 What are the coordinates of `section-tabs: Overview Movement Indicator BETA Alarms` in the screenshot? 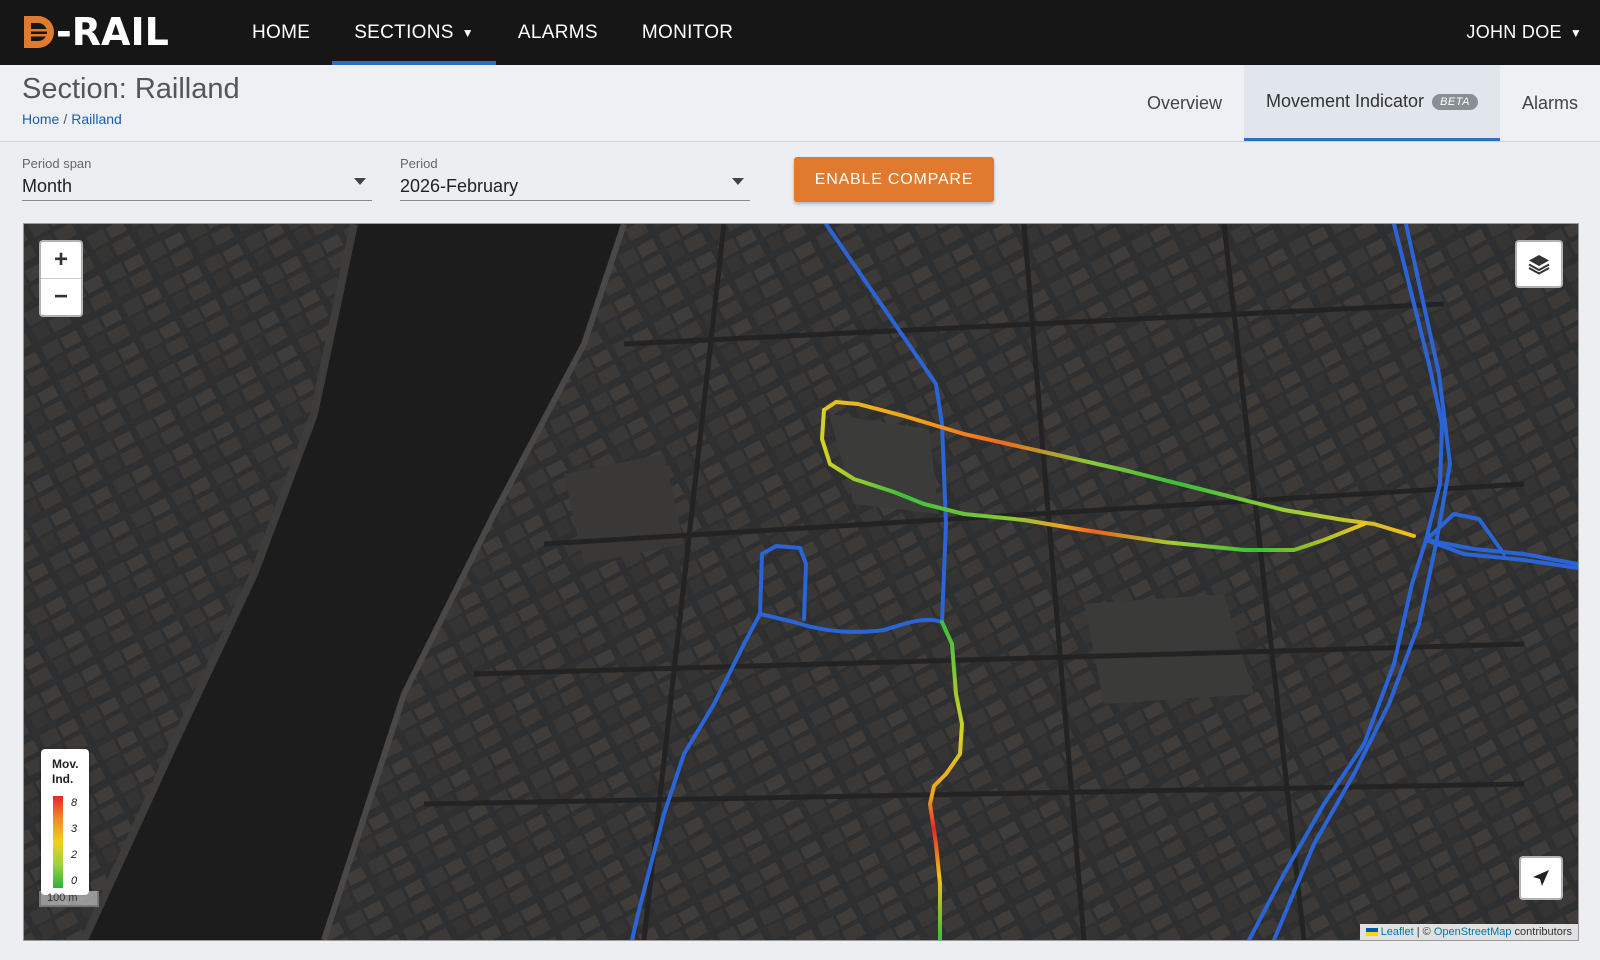 It's located at (1362, 103).